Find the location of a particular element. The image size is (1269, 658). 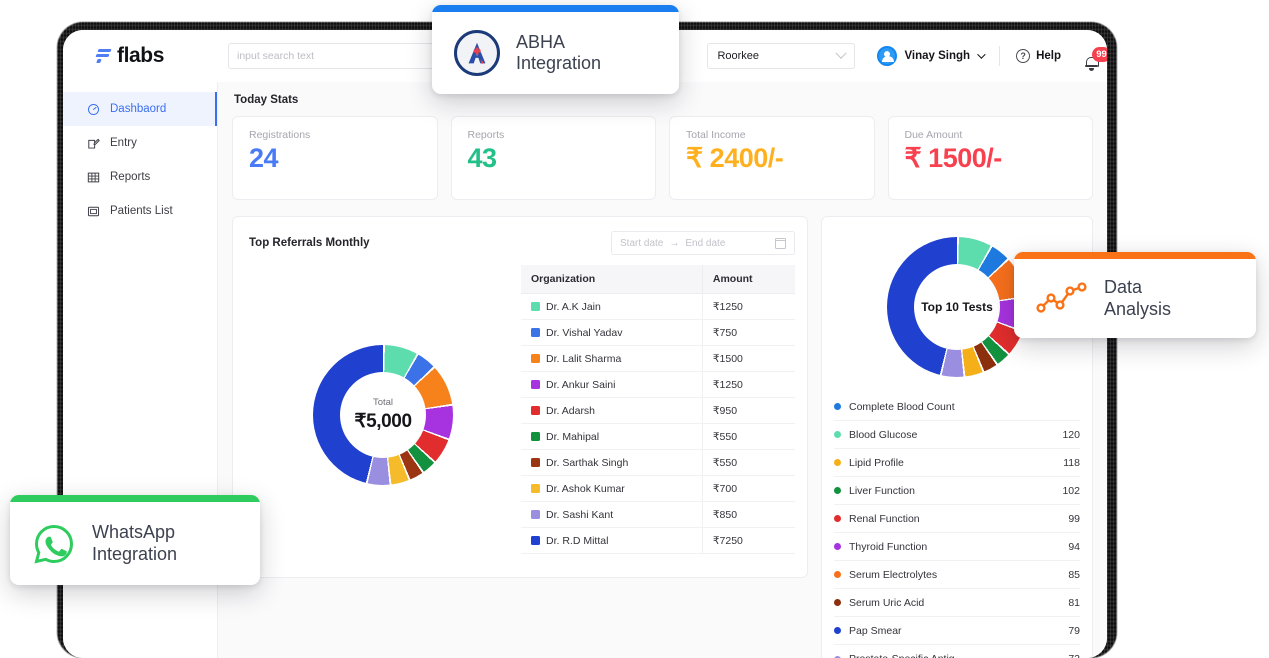

search-input is located at coordinates (344, 56).